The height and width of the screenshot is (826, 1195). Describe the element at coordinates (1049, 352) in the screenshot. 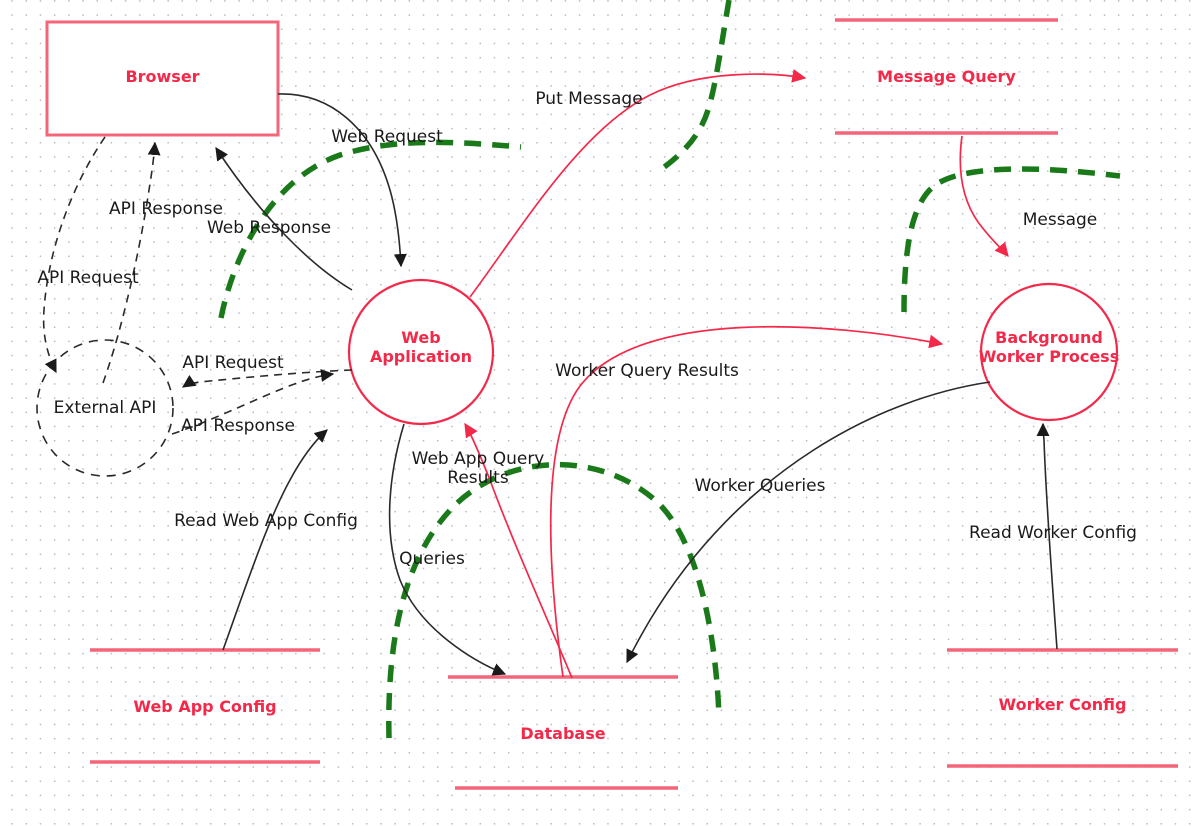

I see `node-background-worker-process` at that location.